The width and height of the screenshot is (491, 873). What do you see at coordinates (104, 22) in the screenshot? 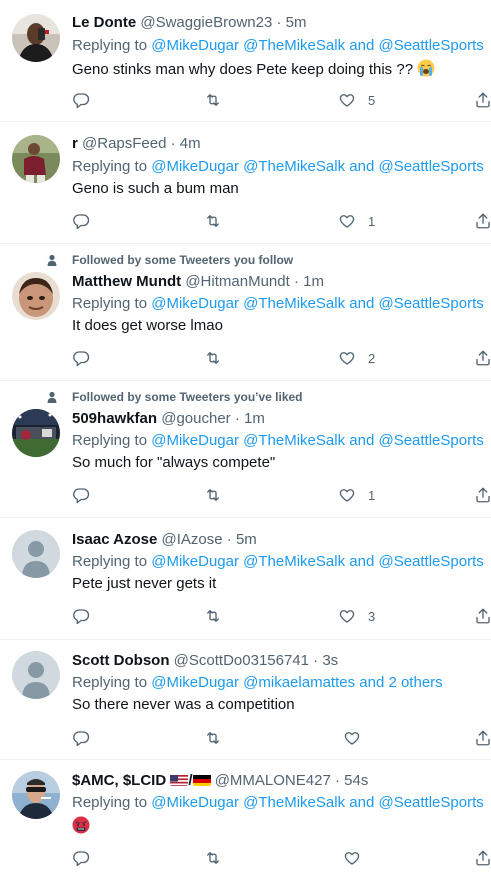
I see `display-name: Le Donte` at bounding box center [104, 22].